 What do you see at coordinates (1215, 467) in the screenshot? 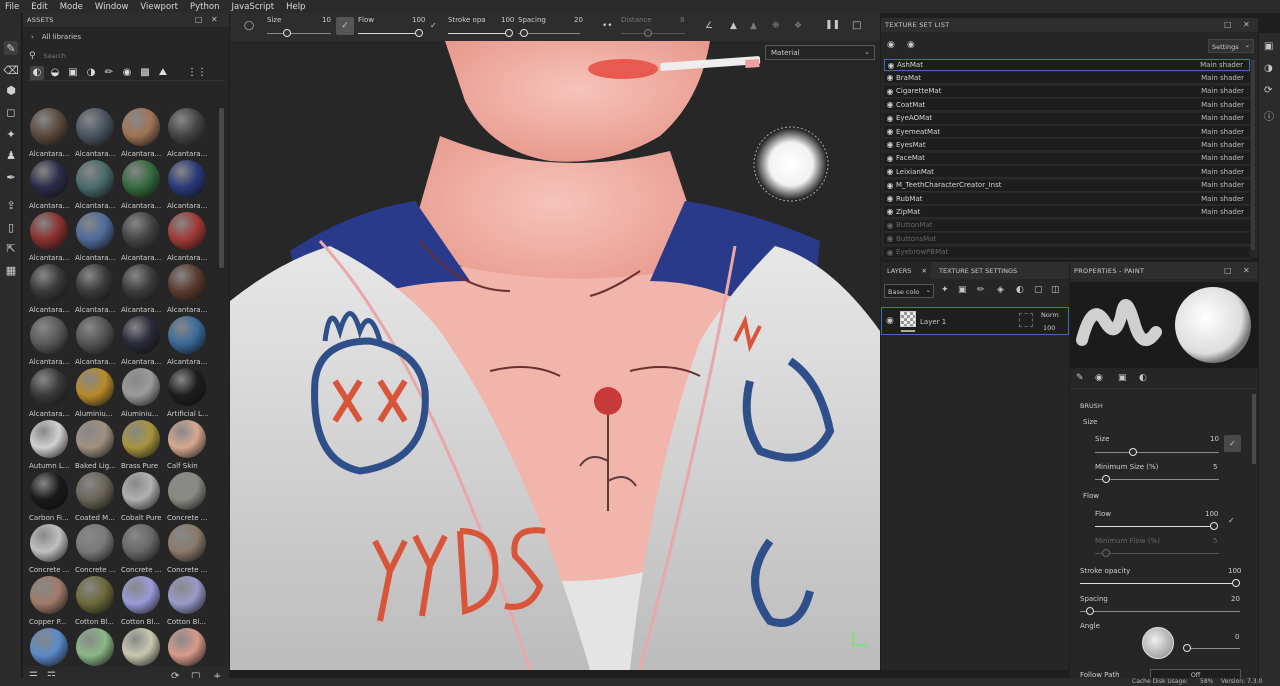
I see `min-size-value: 5` at bounding box center [1215, 467].